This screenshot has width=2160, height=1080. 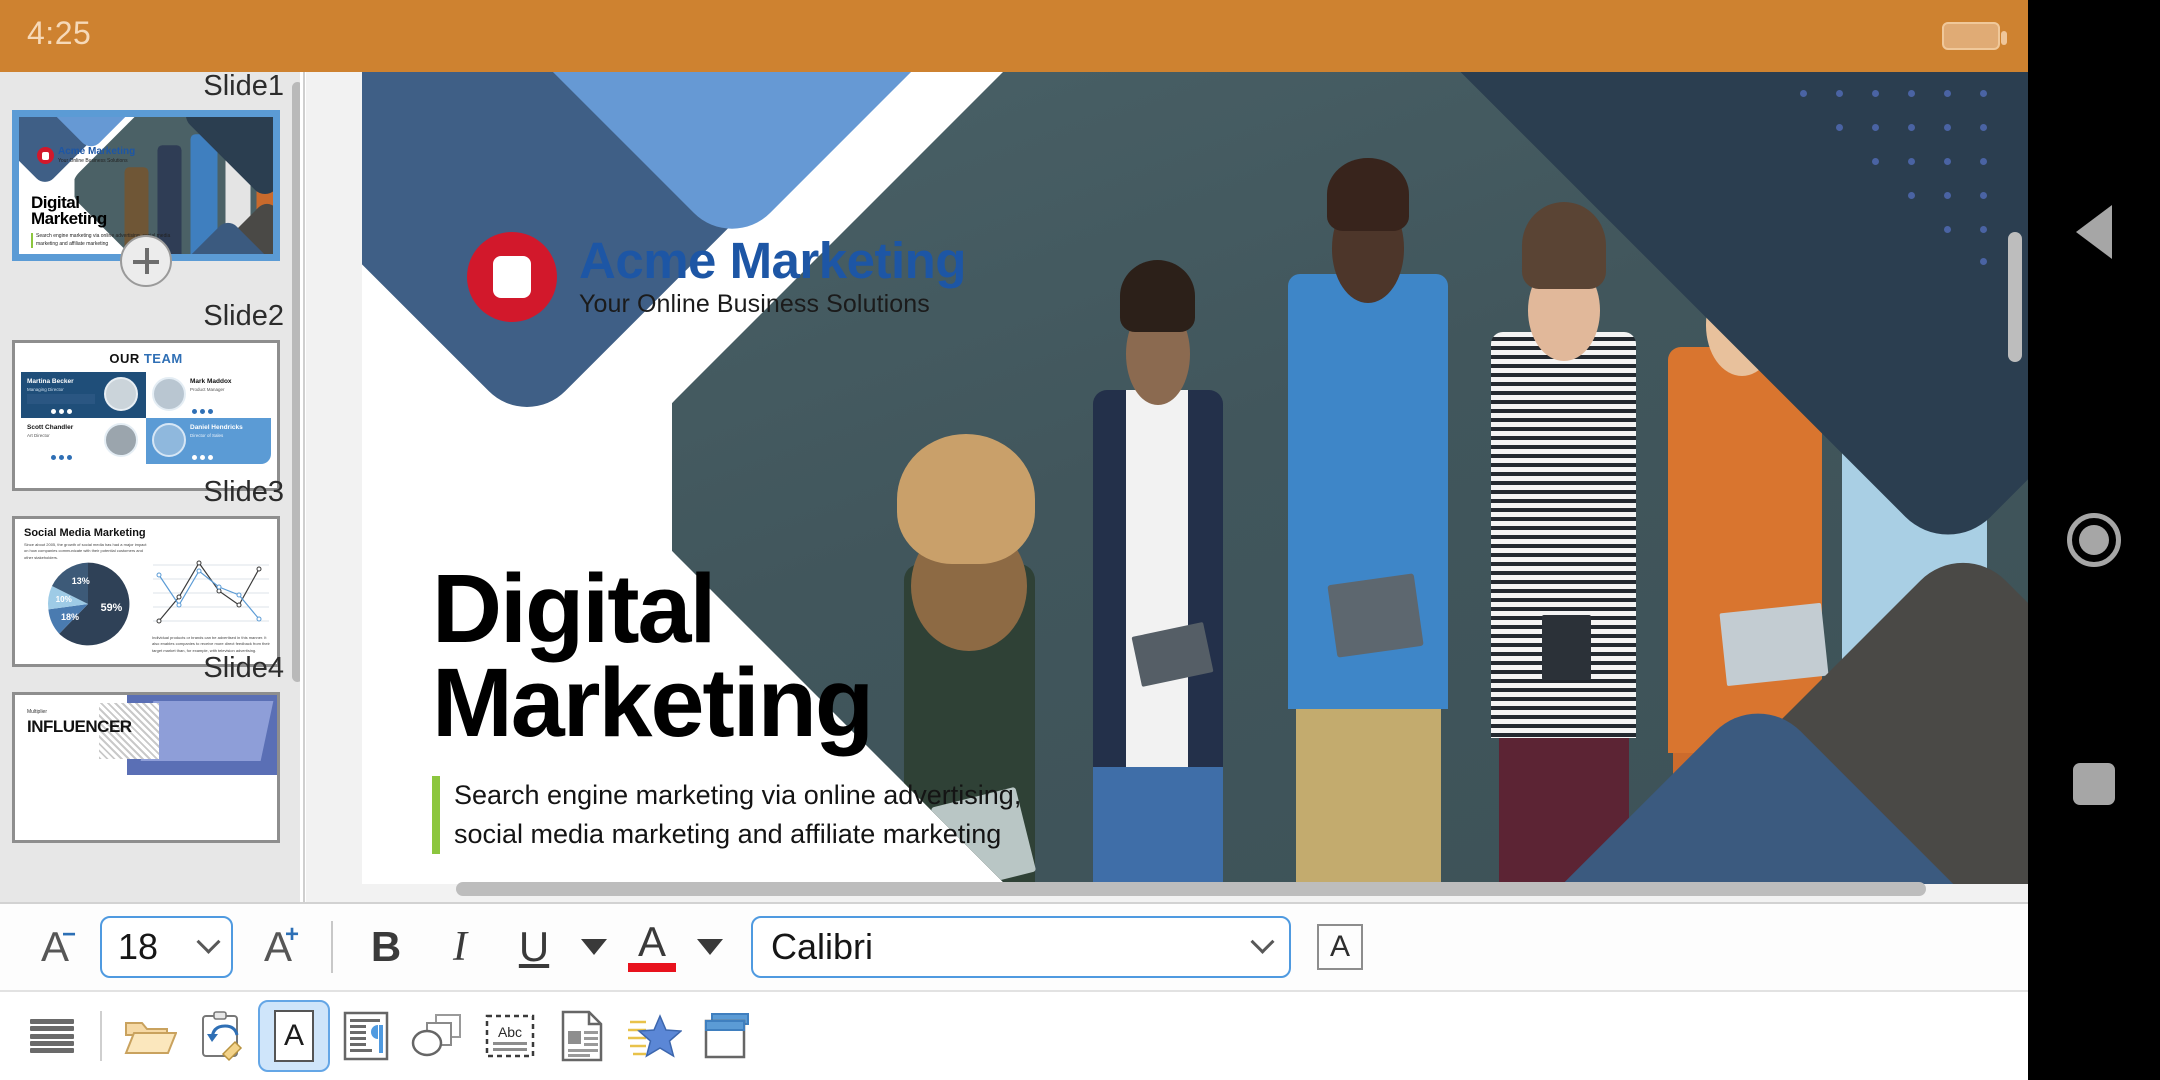 I want to click on bottom-toolbar: A Abc, so click(x=1014, y=1035).